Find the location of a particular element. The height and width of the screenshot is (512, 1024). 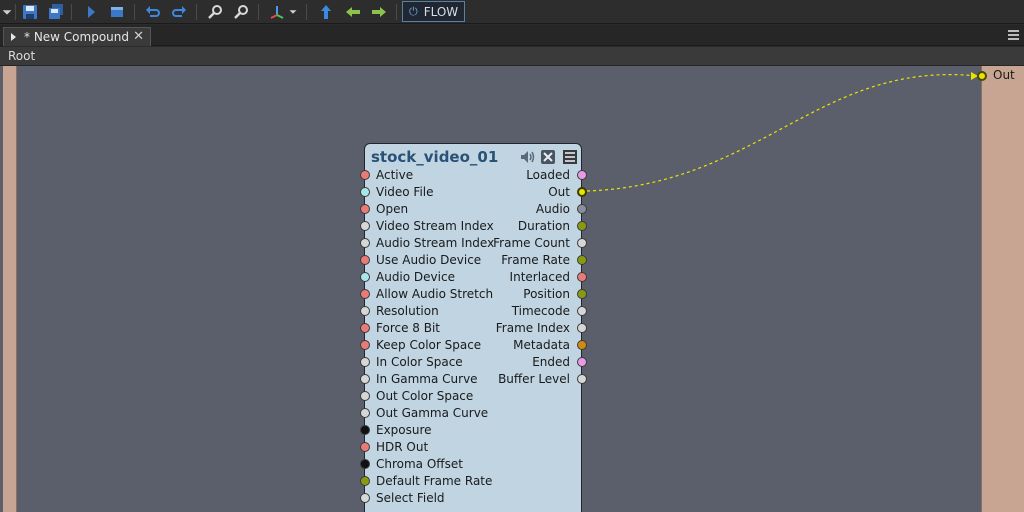

output-port-row: Frame Rate is located at coordinates (524, 260).